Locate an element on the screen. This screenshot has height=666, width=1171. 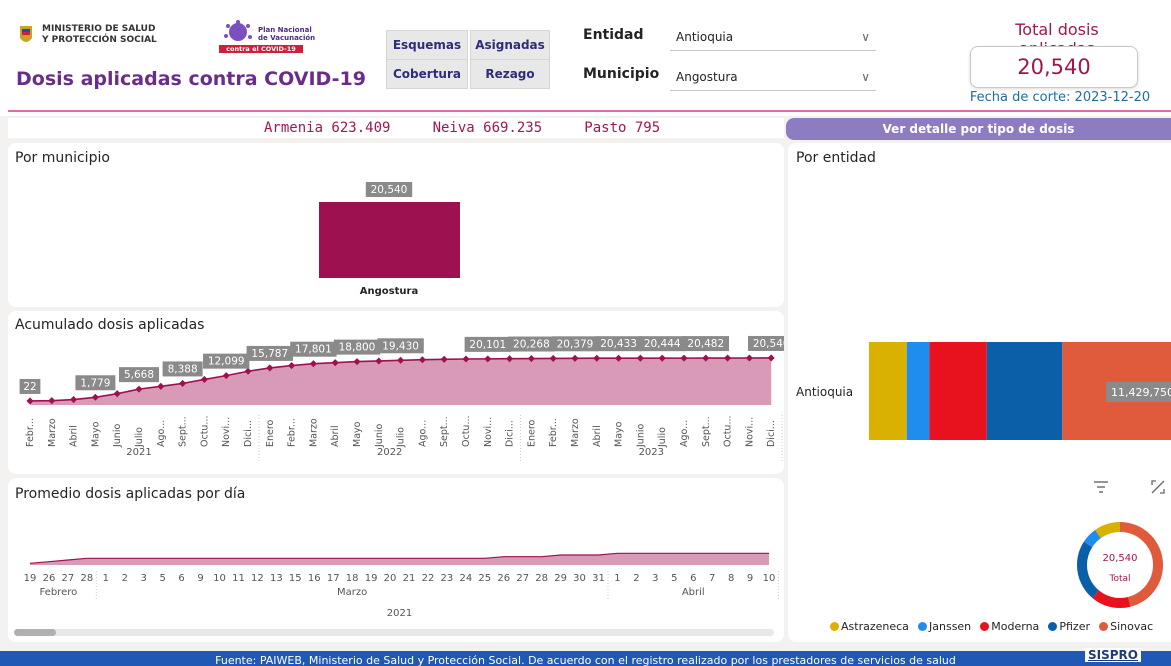
month-label: Marzo is located at coordinates (352, 592).